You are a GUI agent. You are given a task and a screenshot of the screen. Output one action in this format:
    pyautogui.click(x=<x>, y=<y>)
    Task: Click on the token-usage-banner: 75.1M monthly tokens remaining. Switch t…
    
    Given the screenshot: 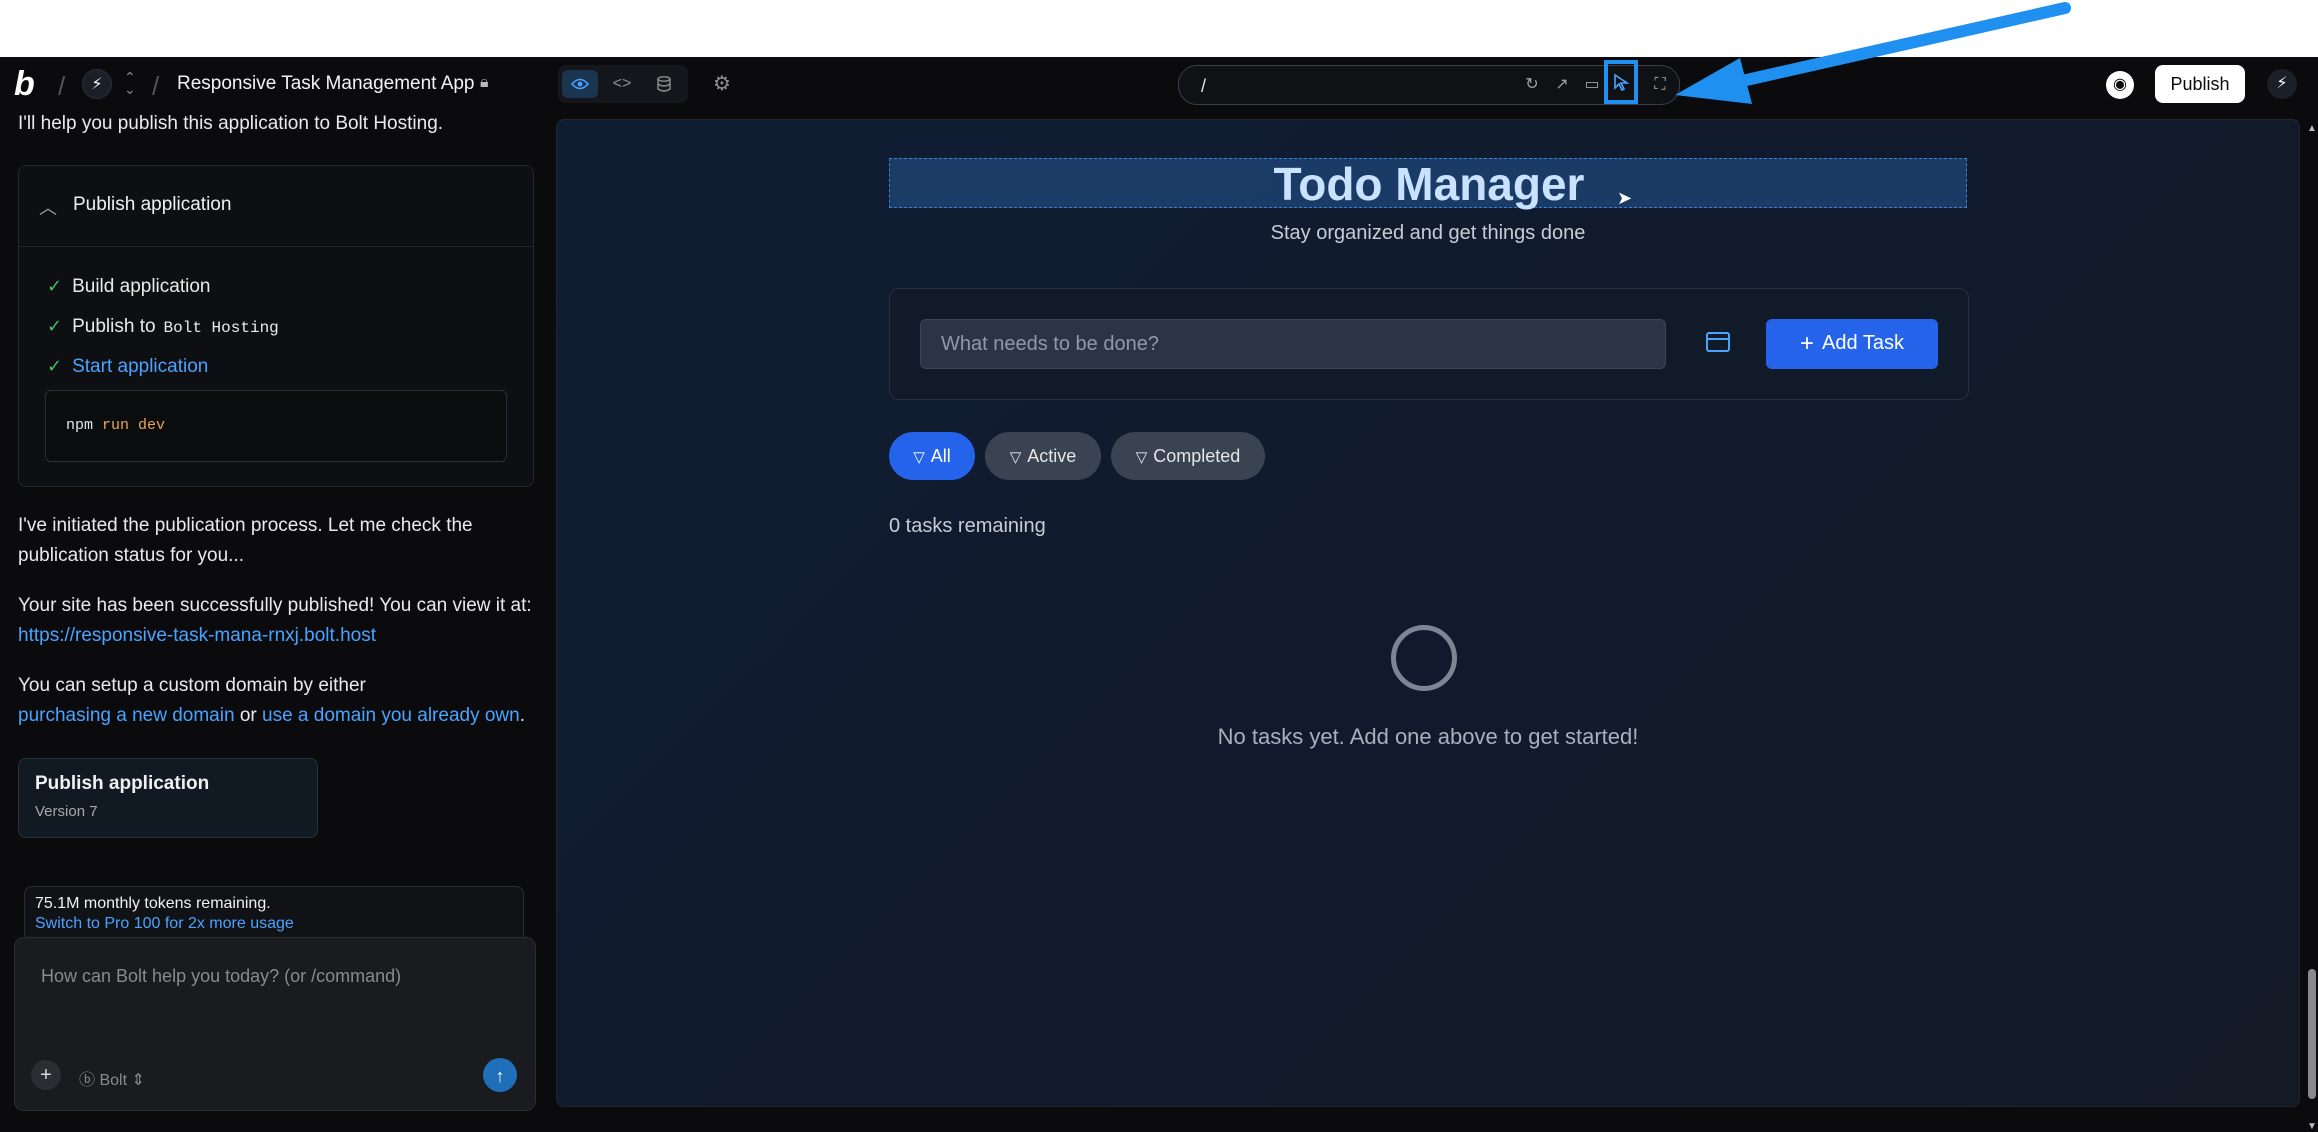 What is the action you would take?
    pyautogui.click(x=274, y=913)
    